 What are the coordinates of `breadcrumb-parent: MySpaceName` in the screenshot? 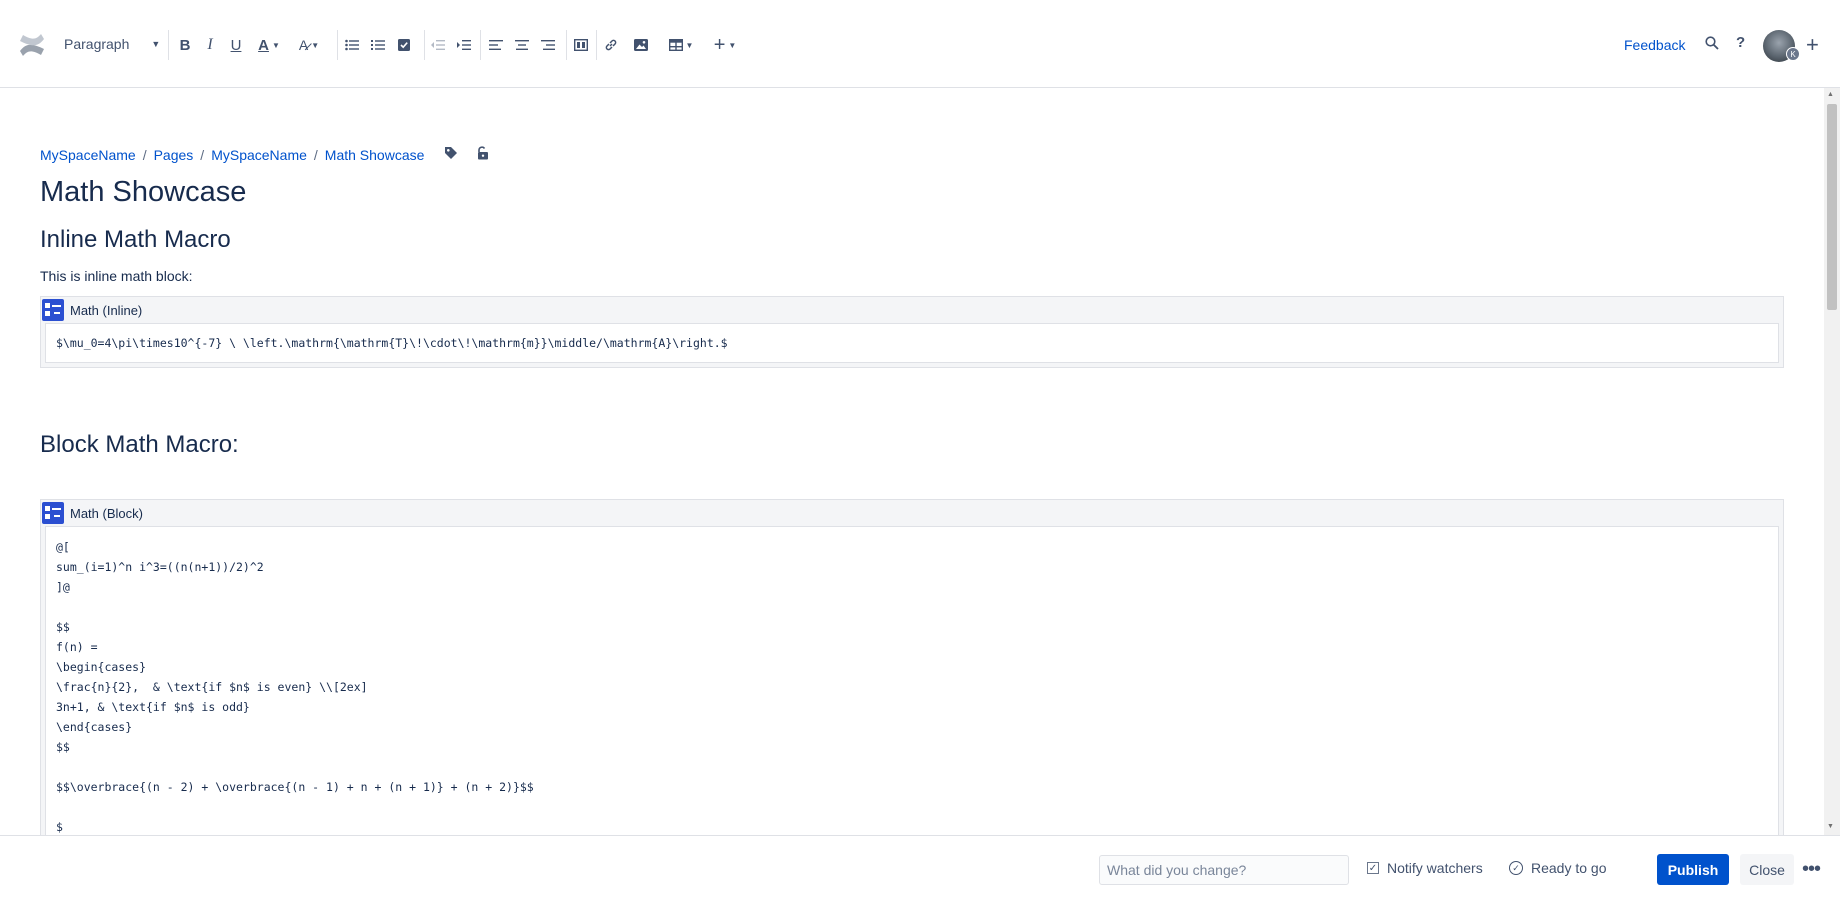 It's located at (259, 155).